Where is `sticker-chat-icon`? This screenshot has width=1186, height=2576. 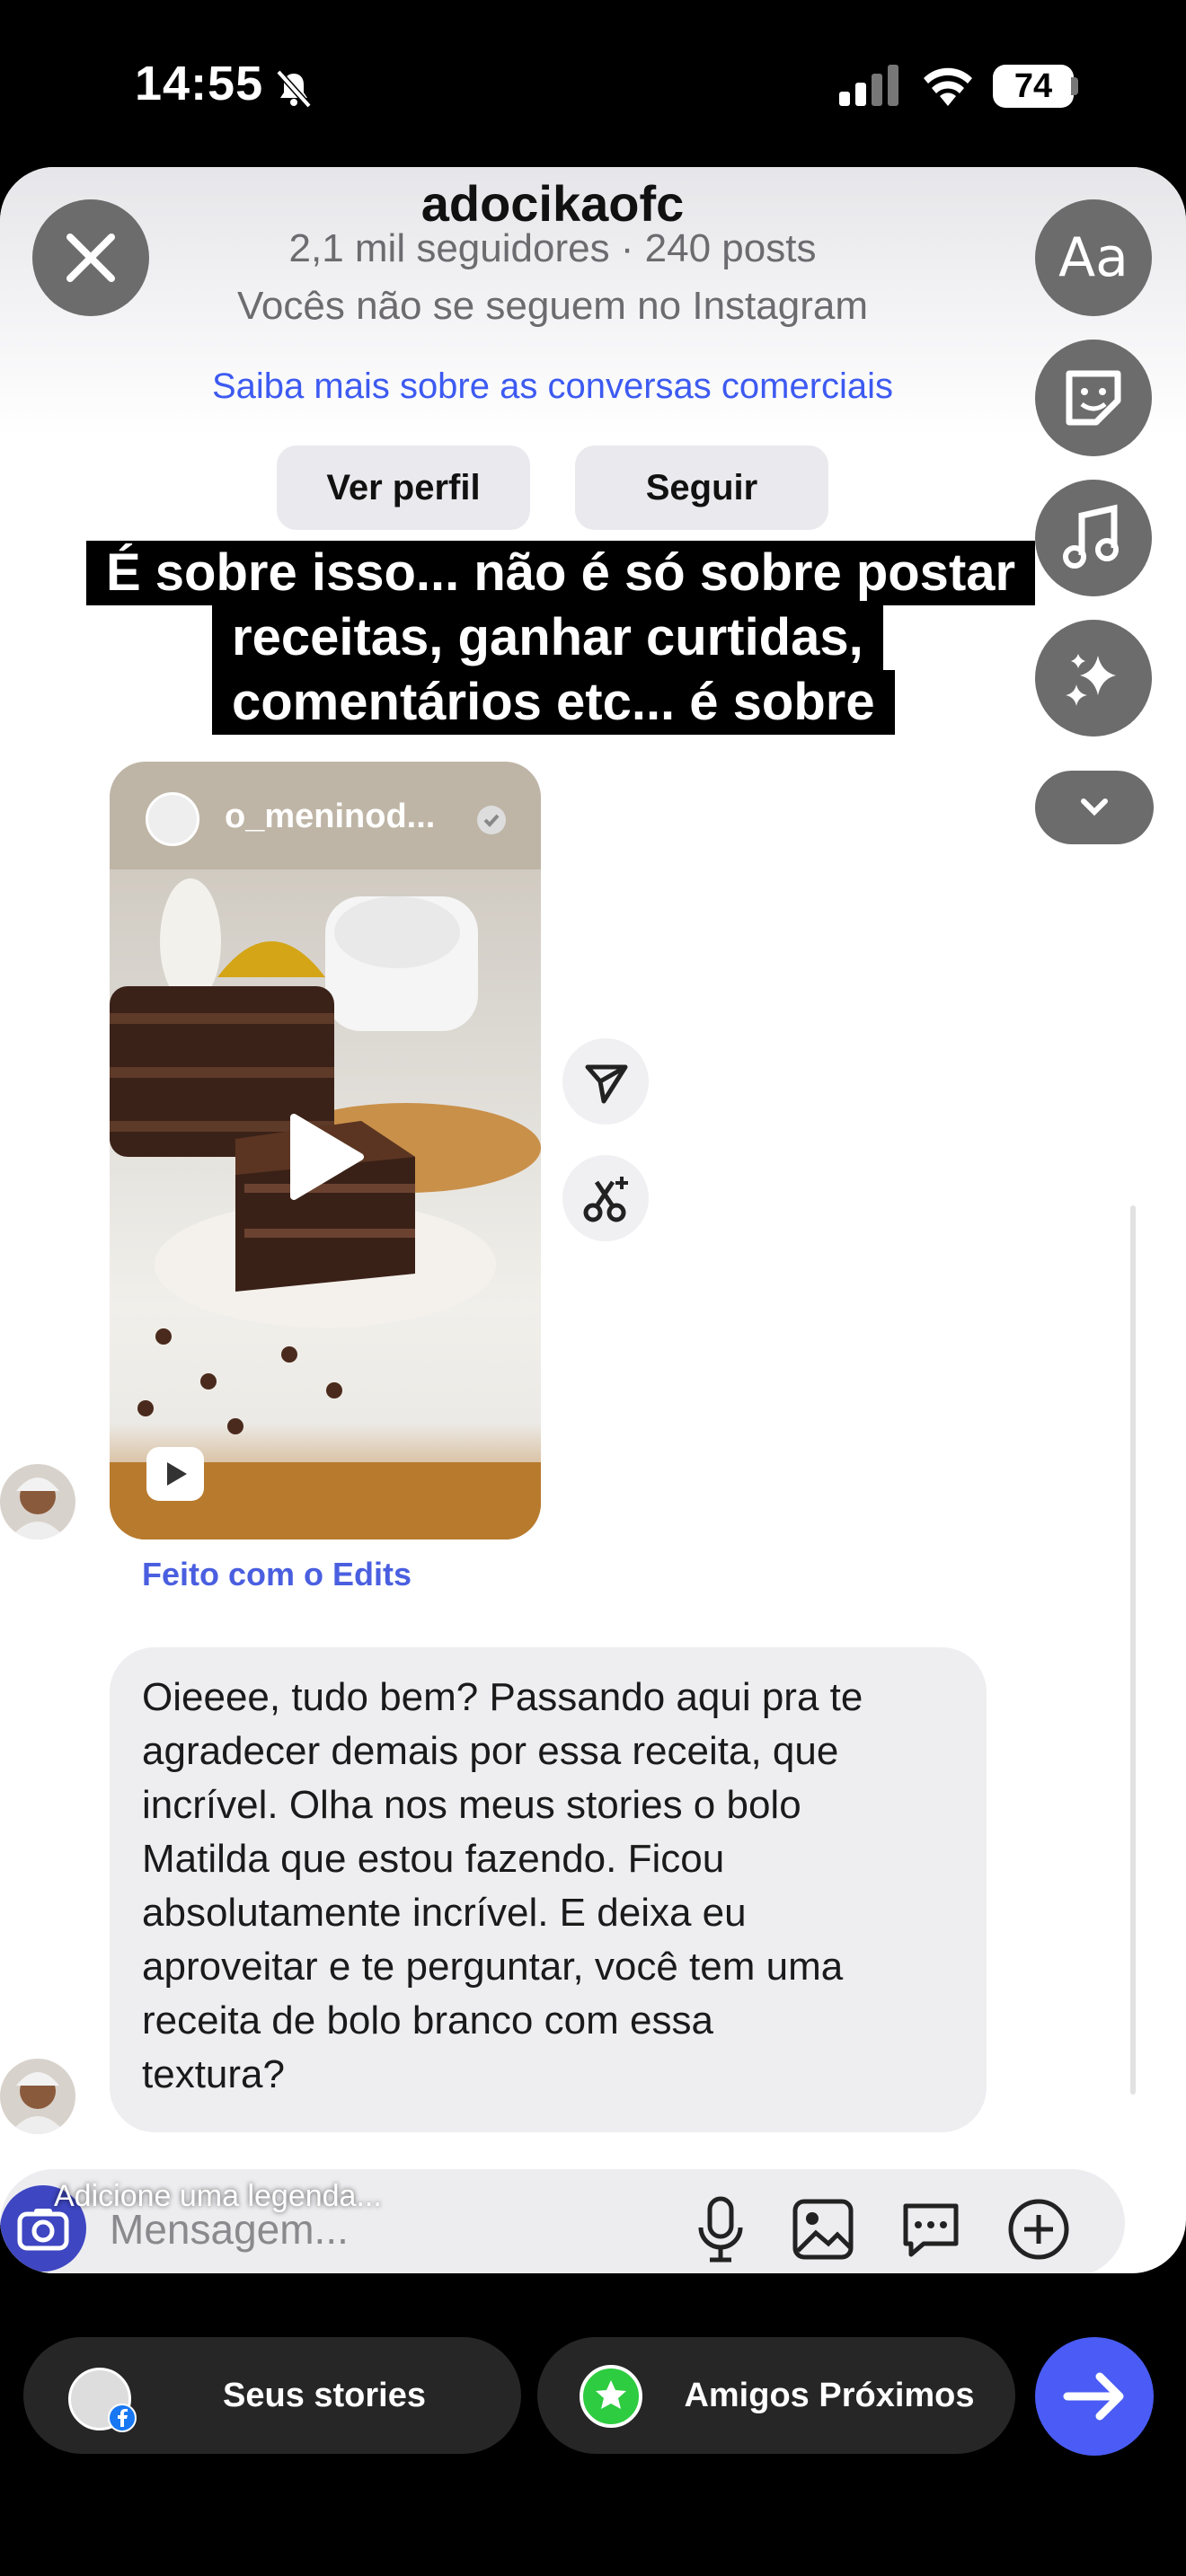 sticker-chat-icon is located at coordinates (930, 2229).